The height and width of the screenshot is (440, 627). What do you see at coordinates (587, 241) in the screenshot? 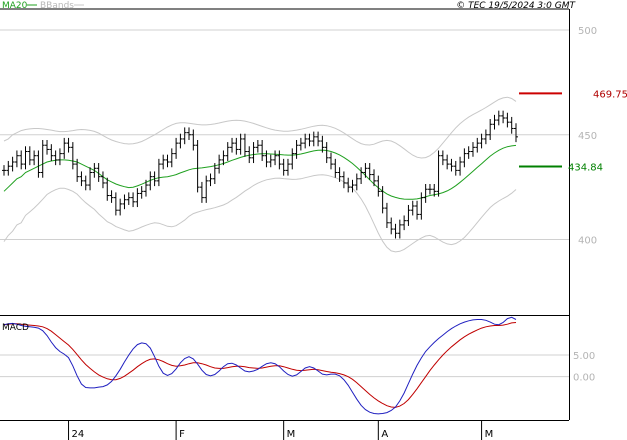
I see `price-y-tick-label: 400` at bounding box center [587, 241].